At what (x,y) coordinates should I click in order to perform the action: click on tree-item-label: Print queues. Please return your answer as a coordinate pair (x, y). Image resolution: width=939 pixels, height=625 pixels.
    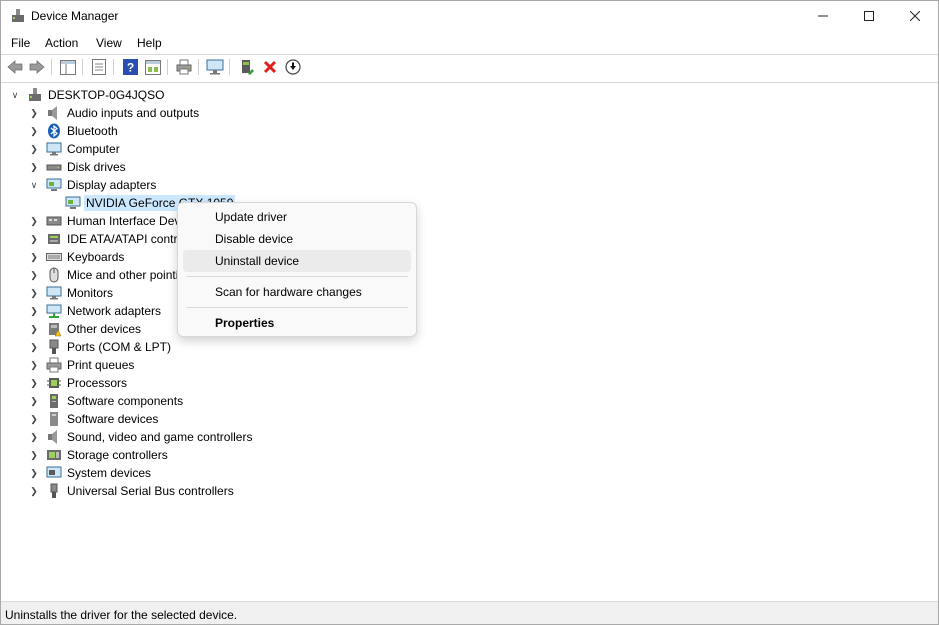
    Looking at the image, I should click on (101, 365).